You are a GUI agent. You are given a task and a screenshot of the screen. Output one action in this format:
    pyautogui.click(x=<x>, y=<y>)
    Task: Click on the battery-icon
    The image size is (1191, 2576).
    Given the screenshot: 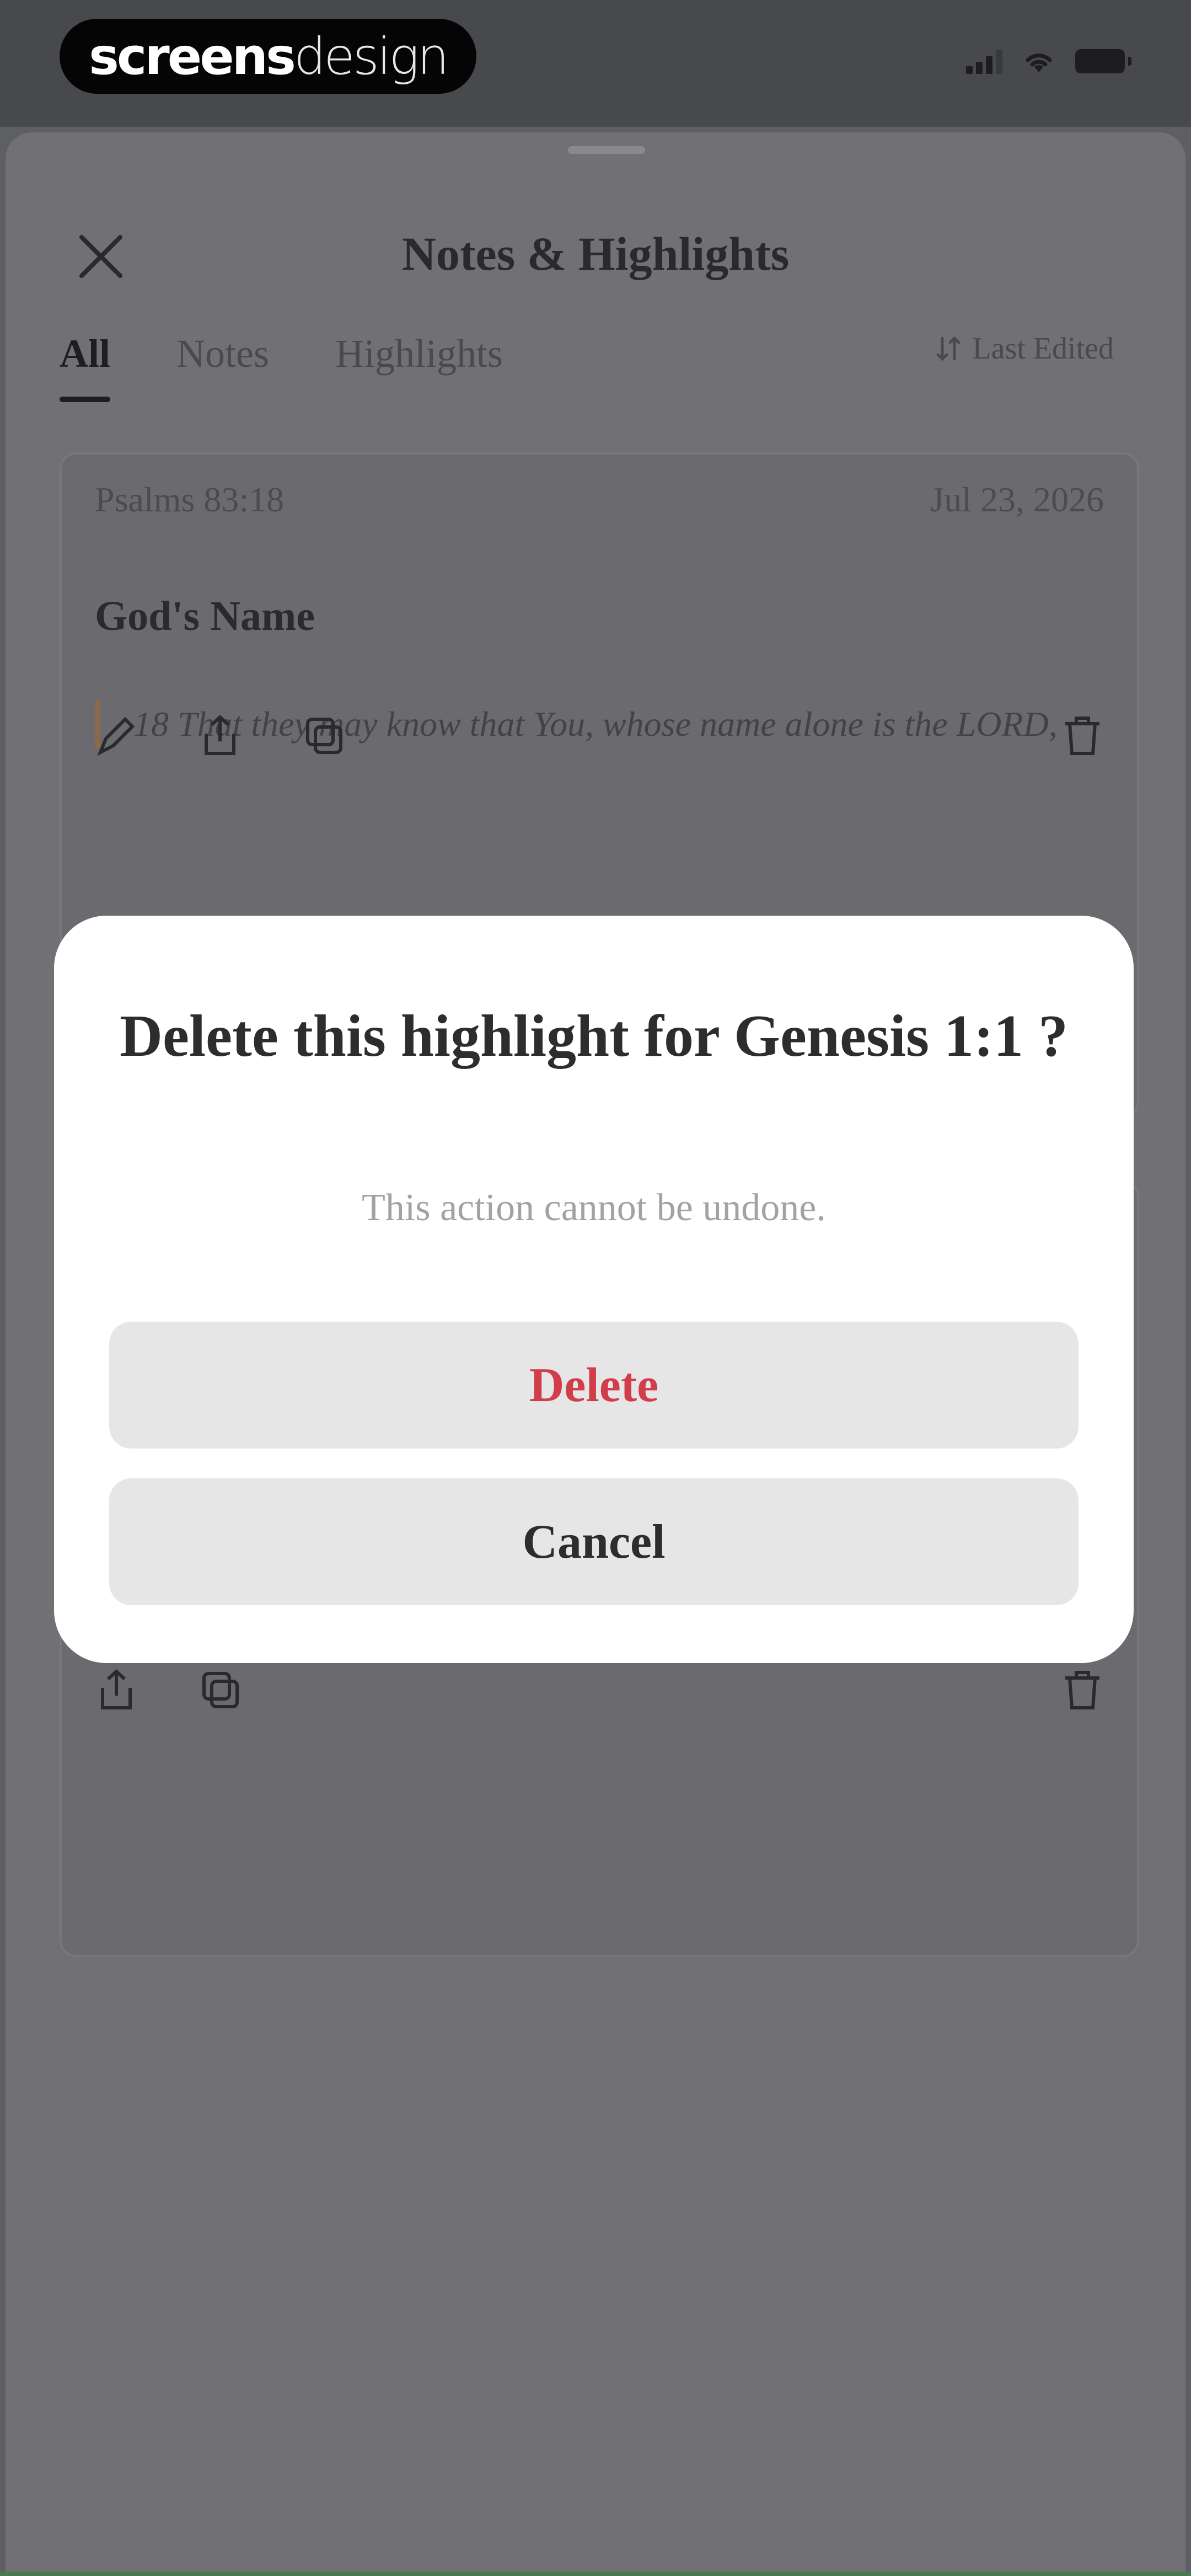 What is the action you would take?
    pyautogui.click(x=1103, y=61)
    